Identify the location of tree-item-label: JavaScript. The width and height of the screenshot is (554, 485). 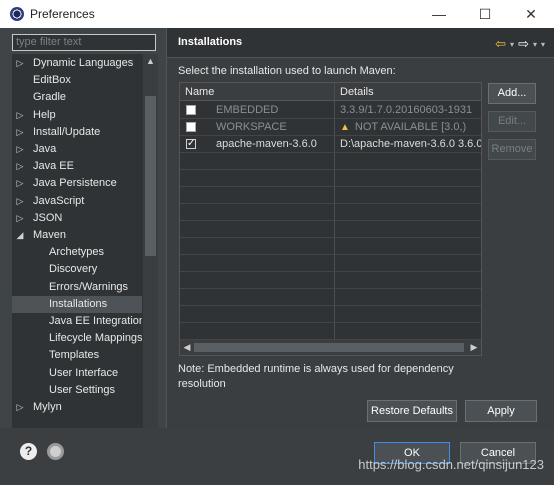
(59, 200).